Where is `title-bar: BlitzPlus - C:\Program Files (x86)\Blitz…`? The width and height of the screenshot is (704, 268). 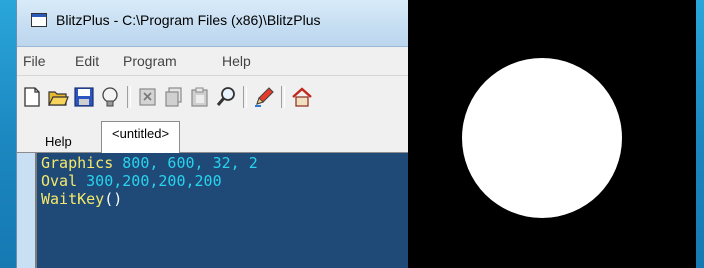 title-bar: BlitzPlus - C:\Program Files (x86)\Blitz… is located at coordinates (213, 23).